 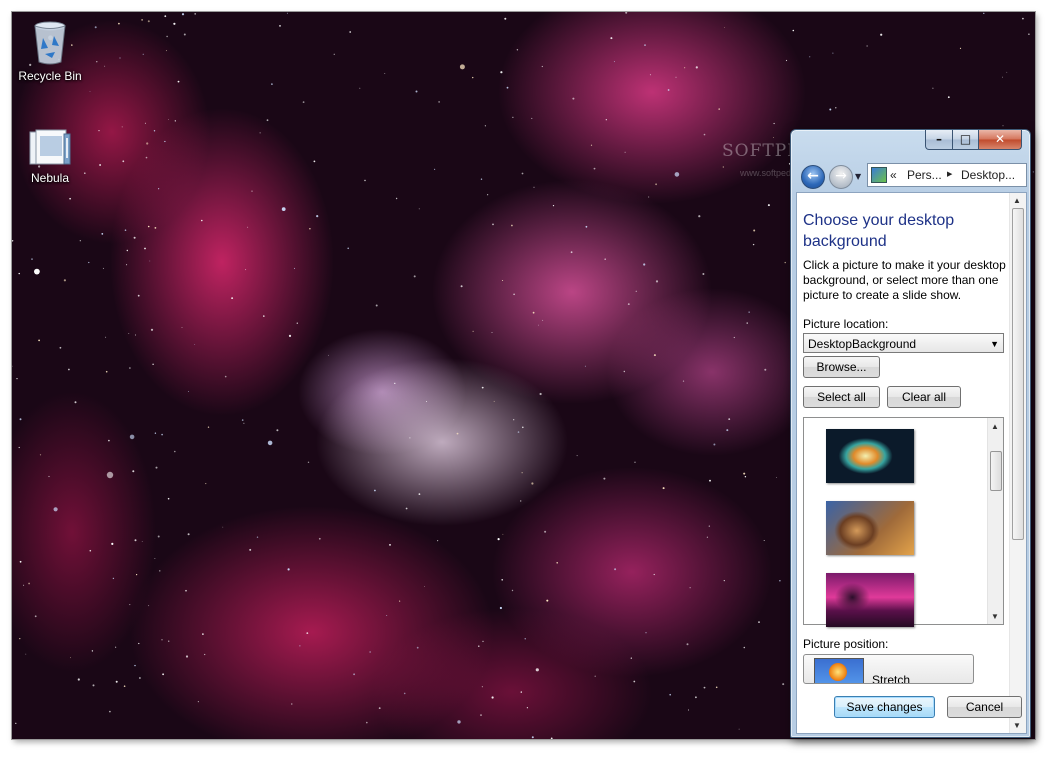 I want to click on clear-all-button: Clear all, so click(x=924, y=397).